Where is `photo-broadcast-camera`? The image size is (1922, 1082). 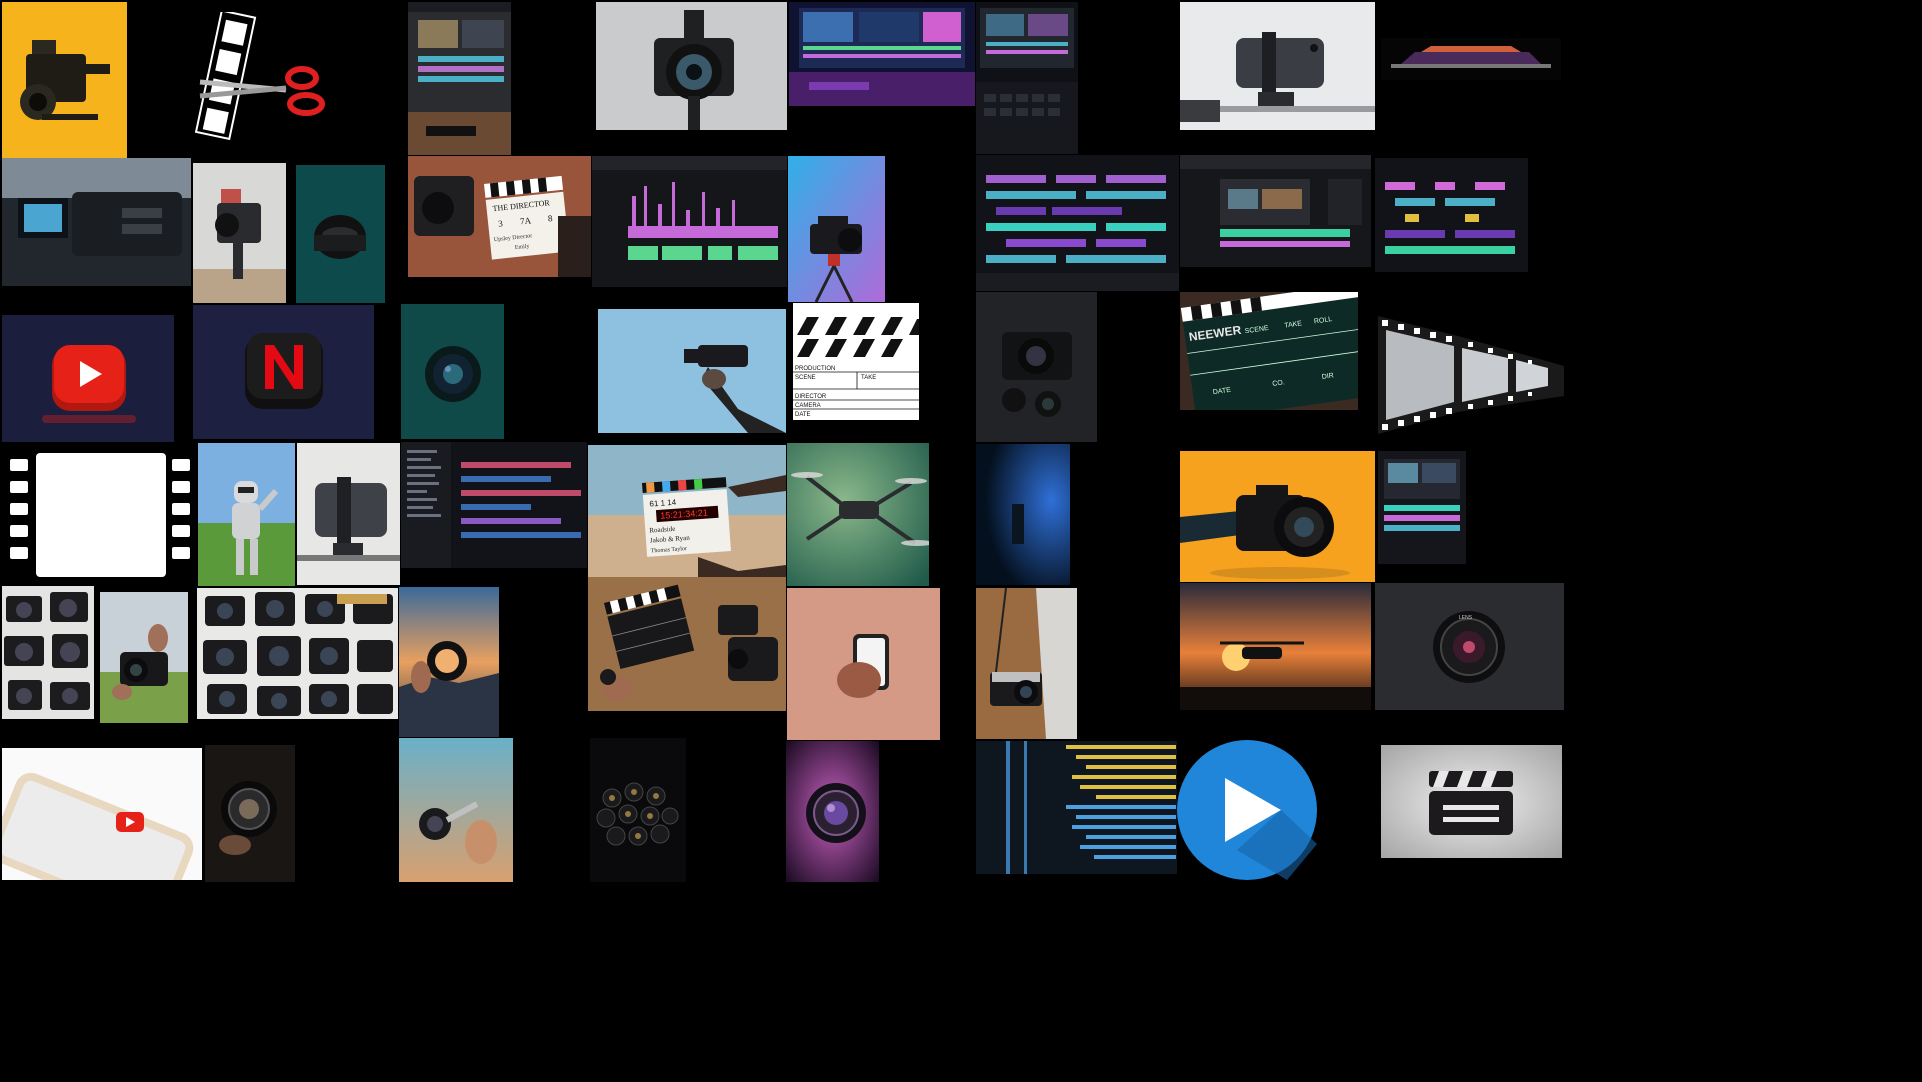 photo-broadcast-camera is located at coordinates (96, 222).